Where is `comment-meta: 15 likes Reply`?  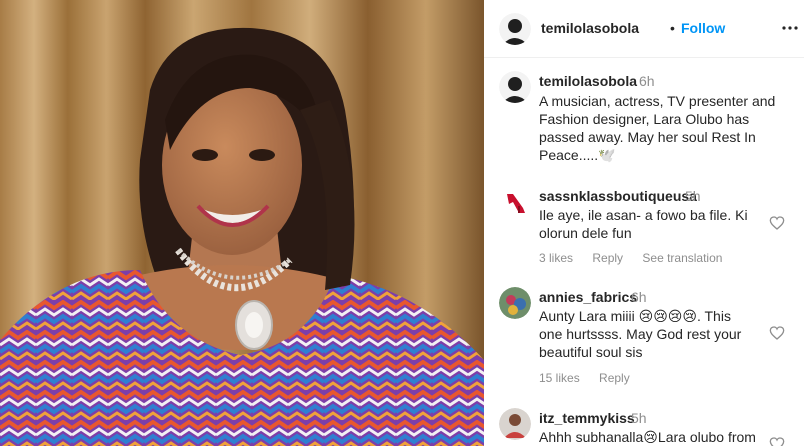 comment-meta: 15 likes Reply is located at coordinates (592, 378).